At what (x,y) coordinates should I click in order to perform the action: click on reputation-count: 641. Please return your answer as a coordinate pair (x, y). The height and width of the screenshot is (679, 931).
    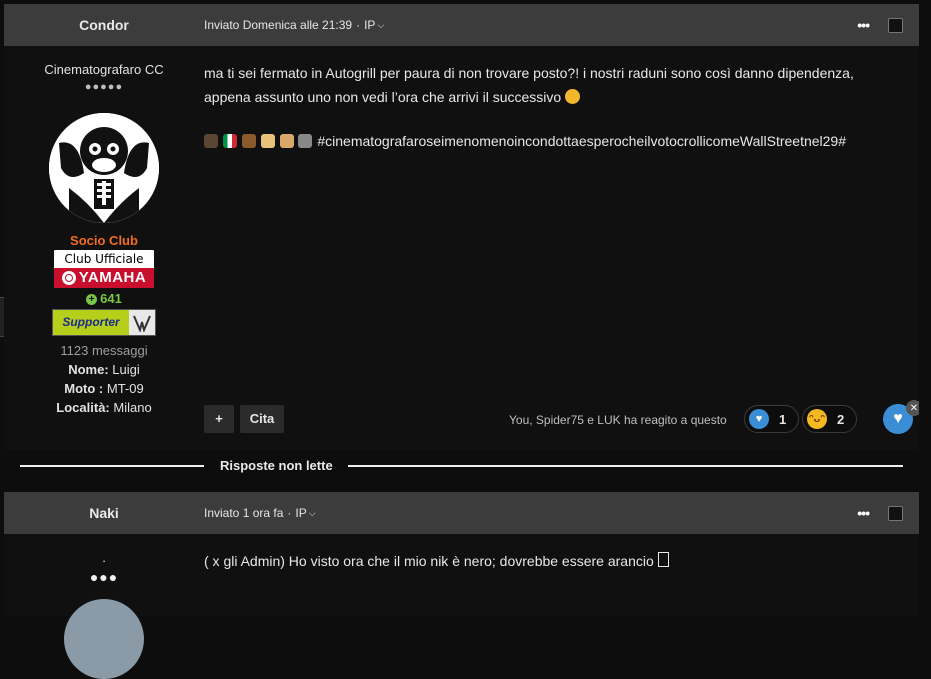
    Looking at the image, I should click on (111, 298).